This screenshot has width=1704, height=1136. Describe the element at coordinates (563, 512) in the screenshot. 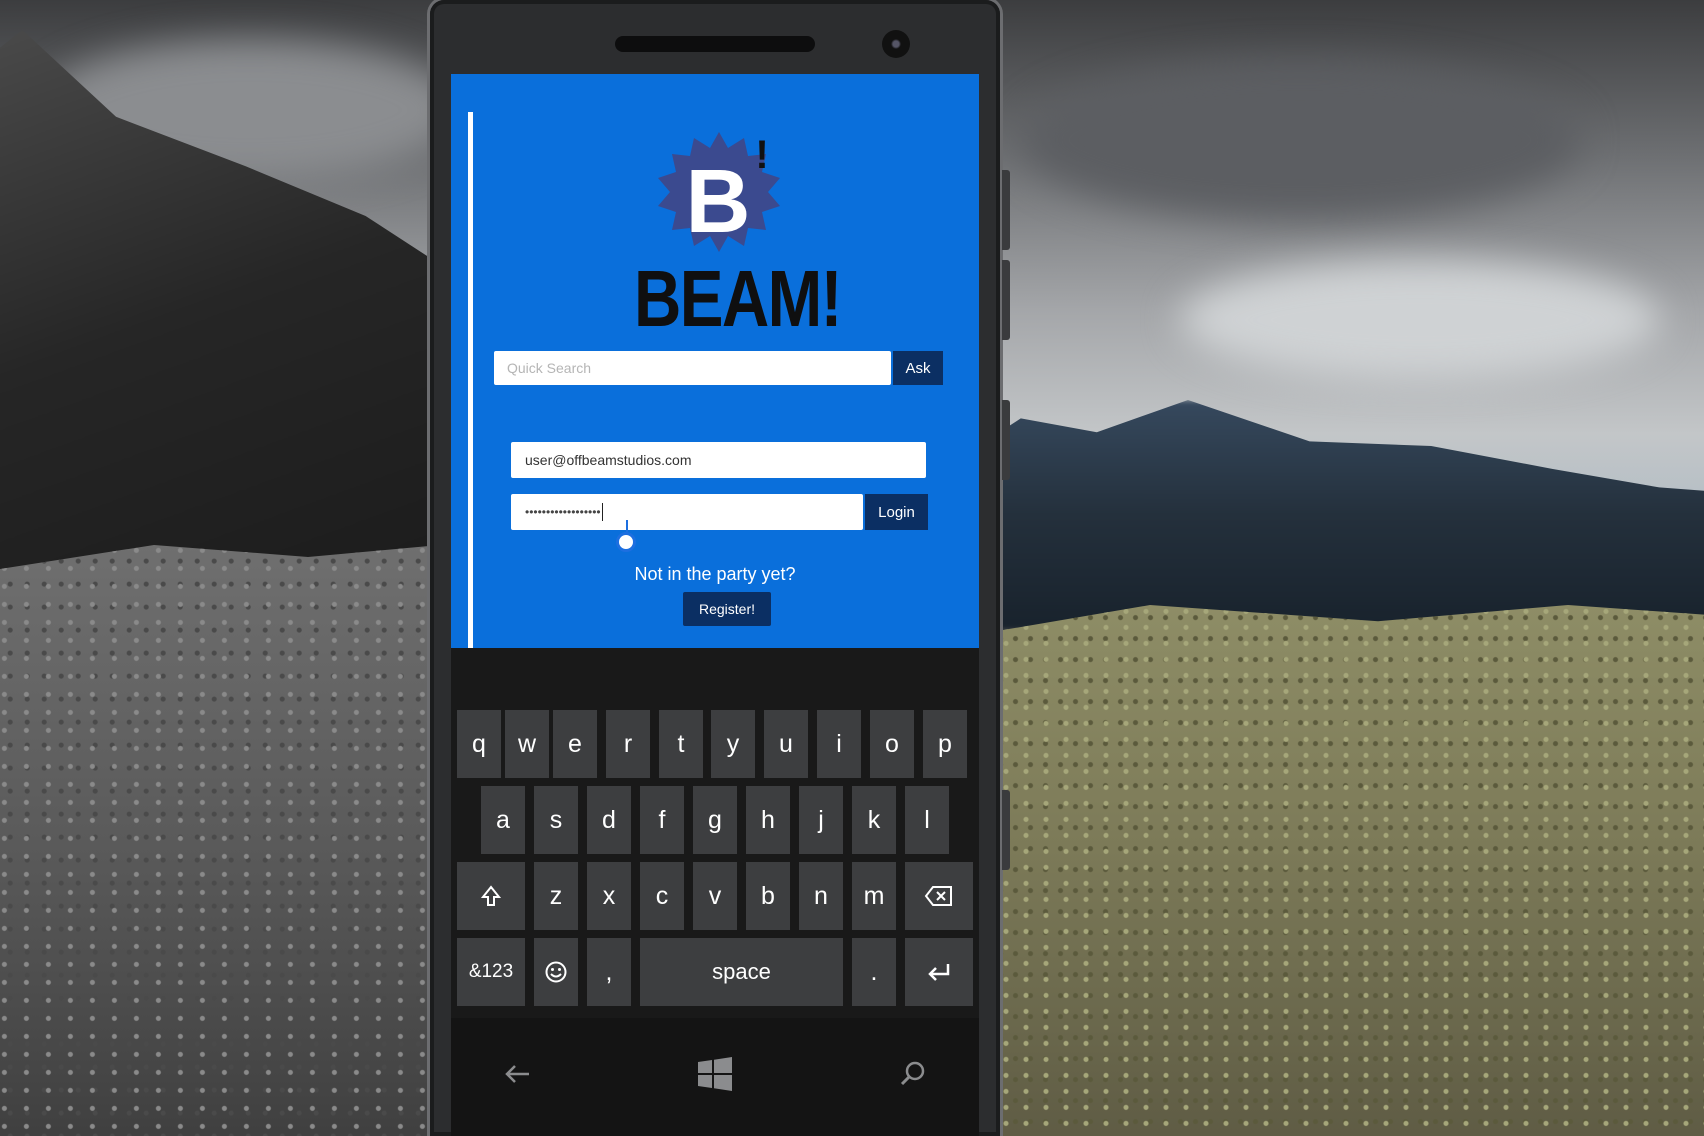

I see `password-mask: ••••••••••••••••••` at that location.